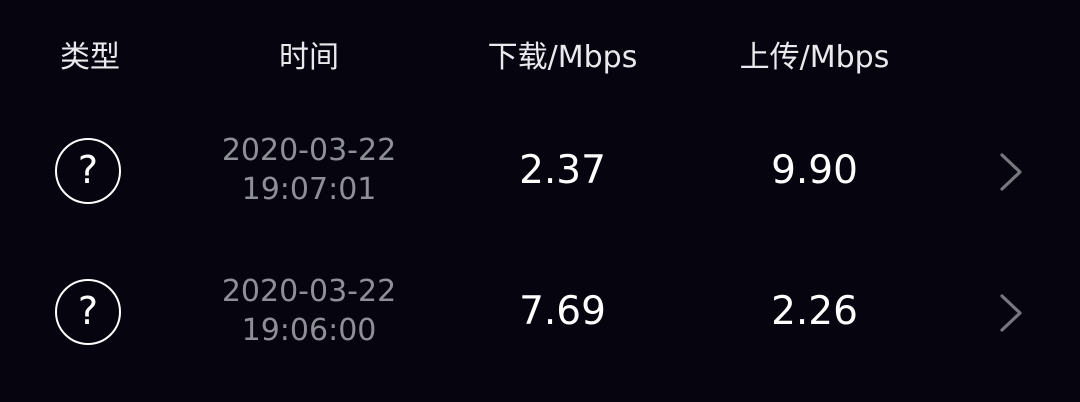 The image size is (1080, 402). I want to click on history-table-header: 类型 时间 下载/Mbps 上传/Mbps, so click(540, 58).